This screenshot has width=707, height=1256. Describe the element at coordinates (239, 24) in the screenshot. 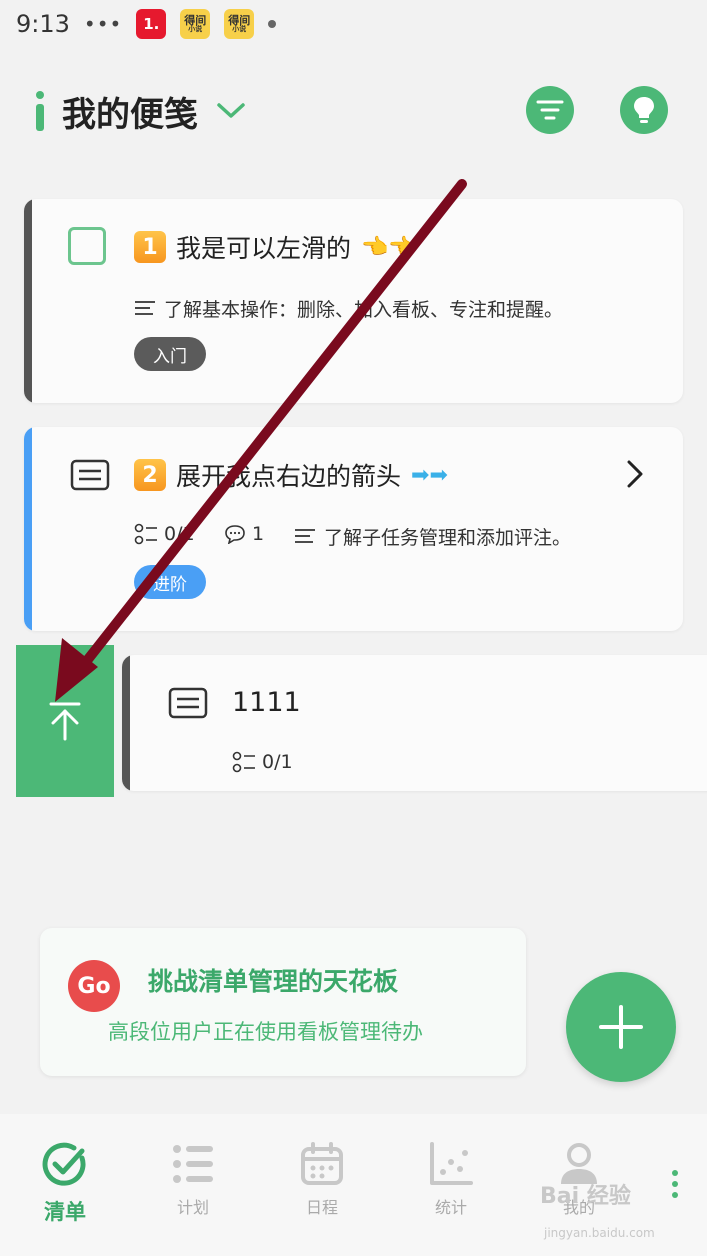

I see `notification-novel-icon-2: 得间 小说` at that location.